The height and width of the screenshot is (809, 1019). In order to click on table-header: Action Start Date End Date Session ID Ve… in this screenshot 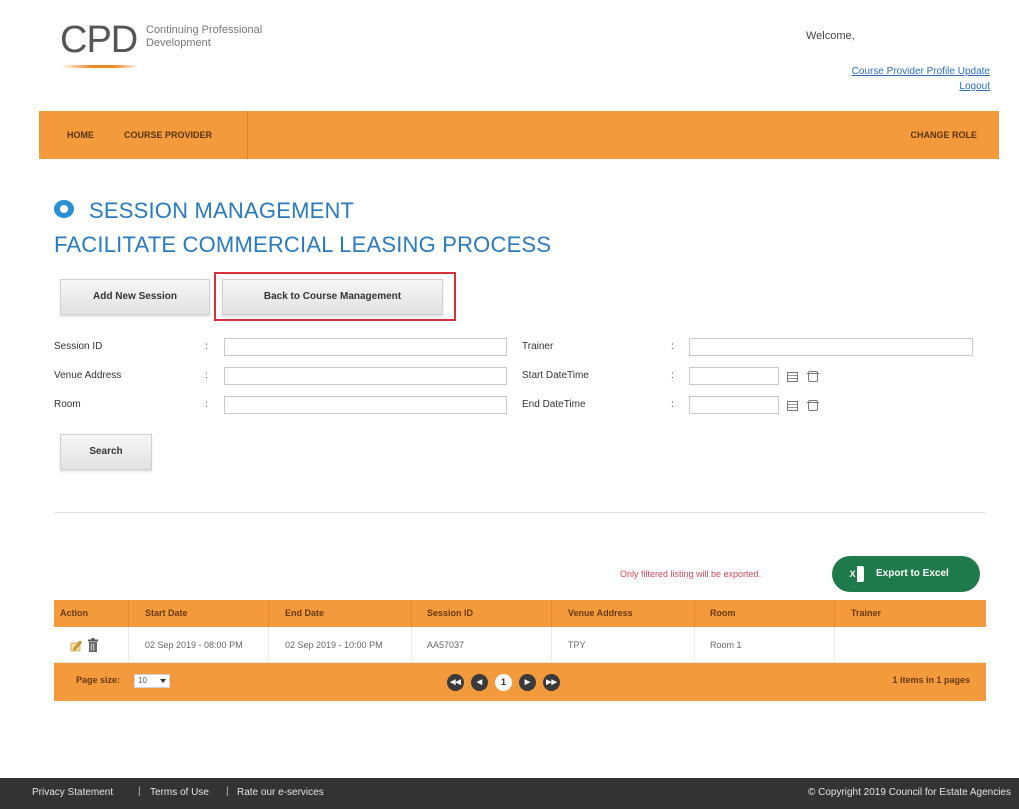, I will do `click(520, 613)`.